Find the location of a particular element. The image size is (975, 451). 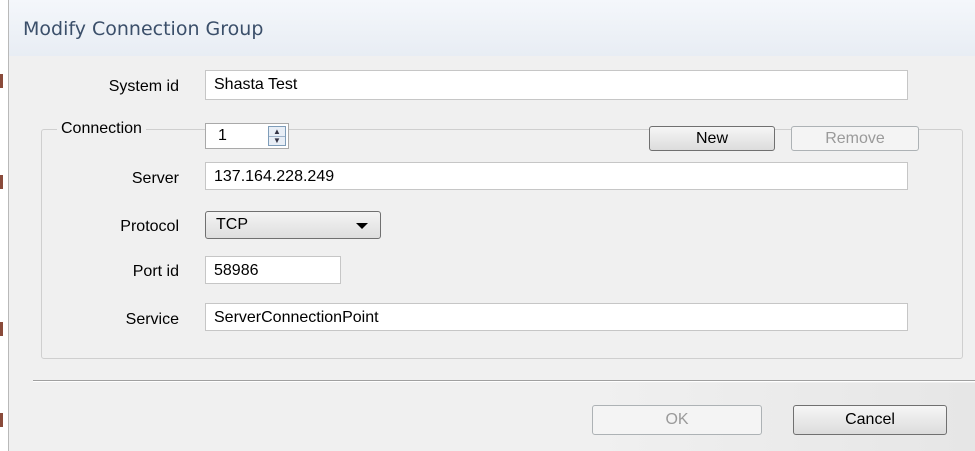

chevron-down-icon is located at coordinates (362, 226).